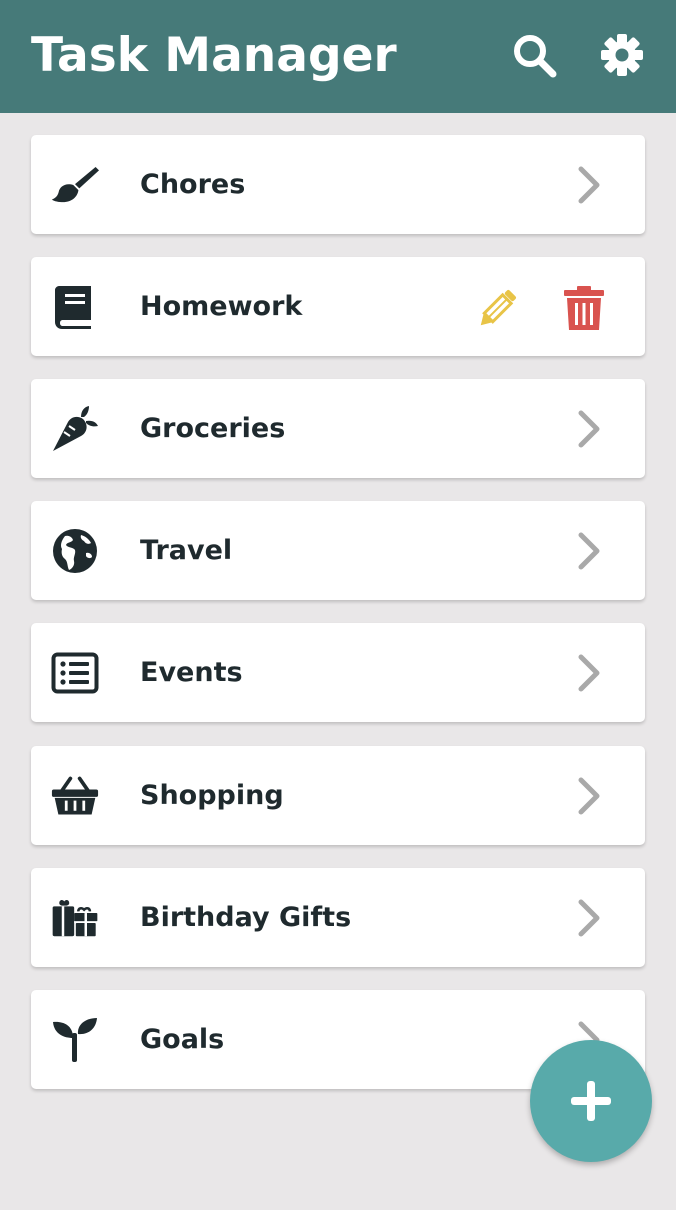 Image resolution: width=676 pixels, height=1210 pixels. What do you see at coordinates (338, 428) in the screenshot?
I see `list-item-groceries: Groceries` at bounding box center [338, 428].